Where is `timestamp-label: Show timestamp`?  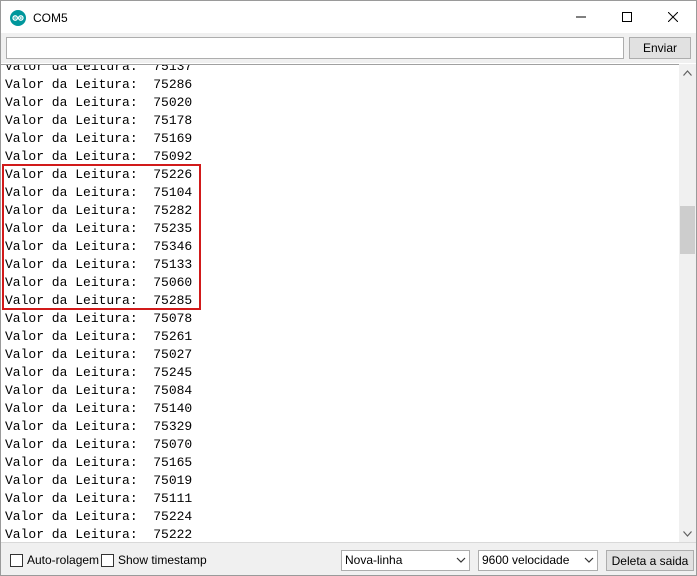 timestamp-label: Show timestamp is located at coordinates (162, 560).